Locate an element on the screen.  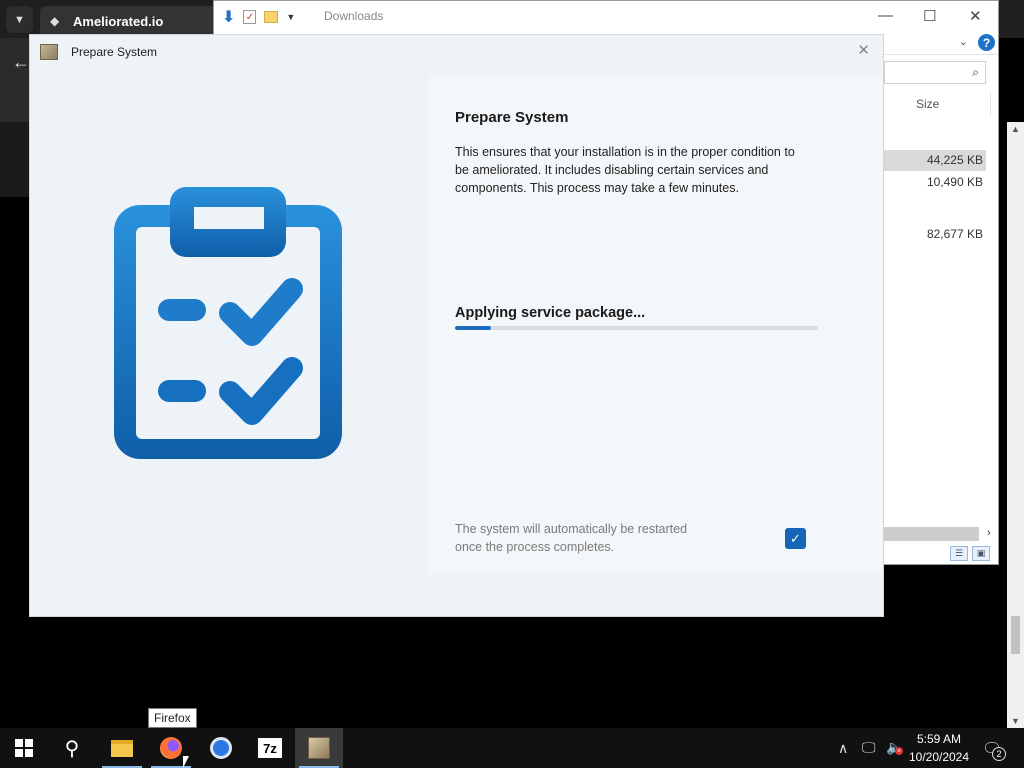
action-center-icon: 🗨2 is located at coordinates (994, 750).